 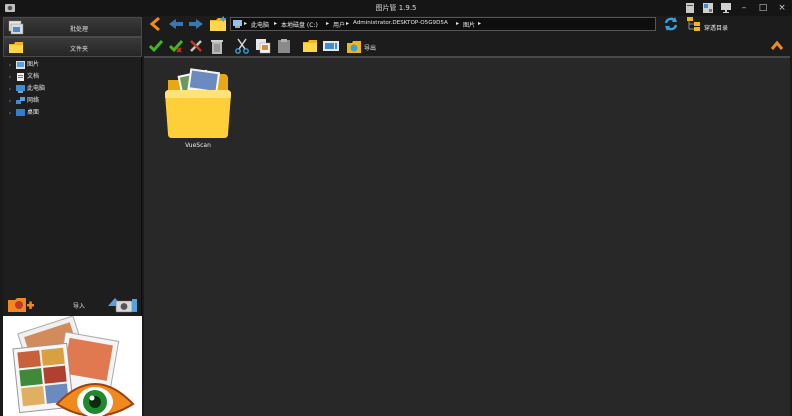 I want to click on paste-icon, so click(x=284, y=46).